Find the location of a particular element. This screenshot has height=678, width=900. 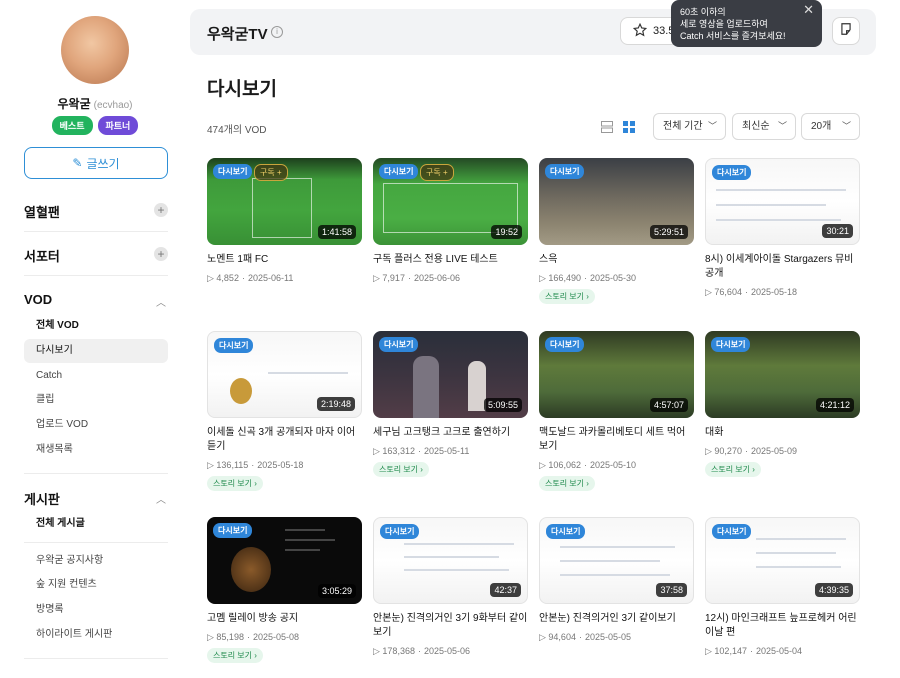

video-thumbnail: 다시보기 3:05:29 is located at coordinates (284, 560).